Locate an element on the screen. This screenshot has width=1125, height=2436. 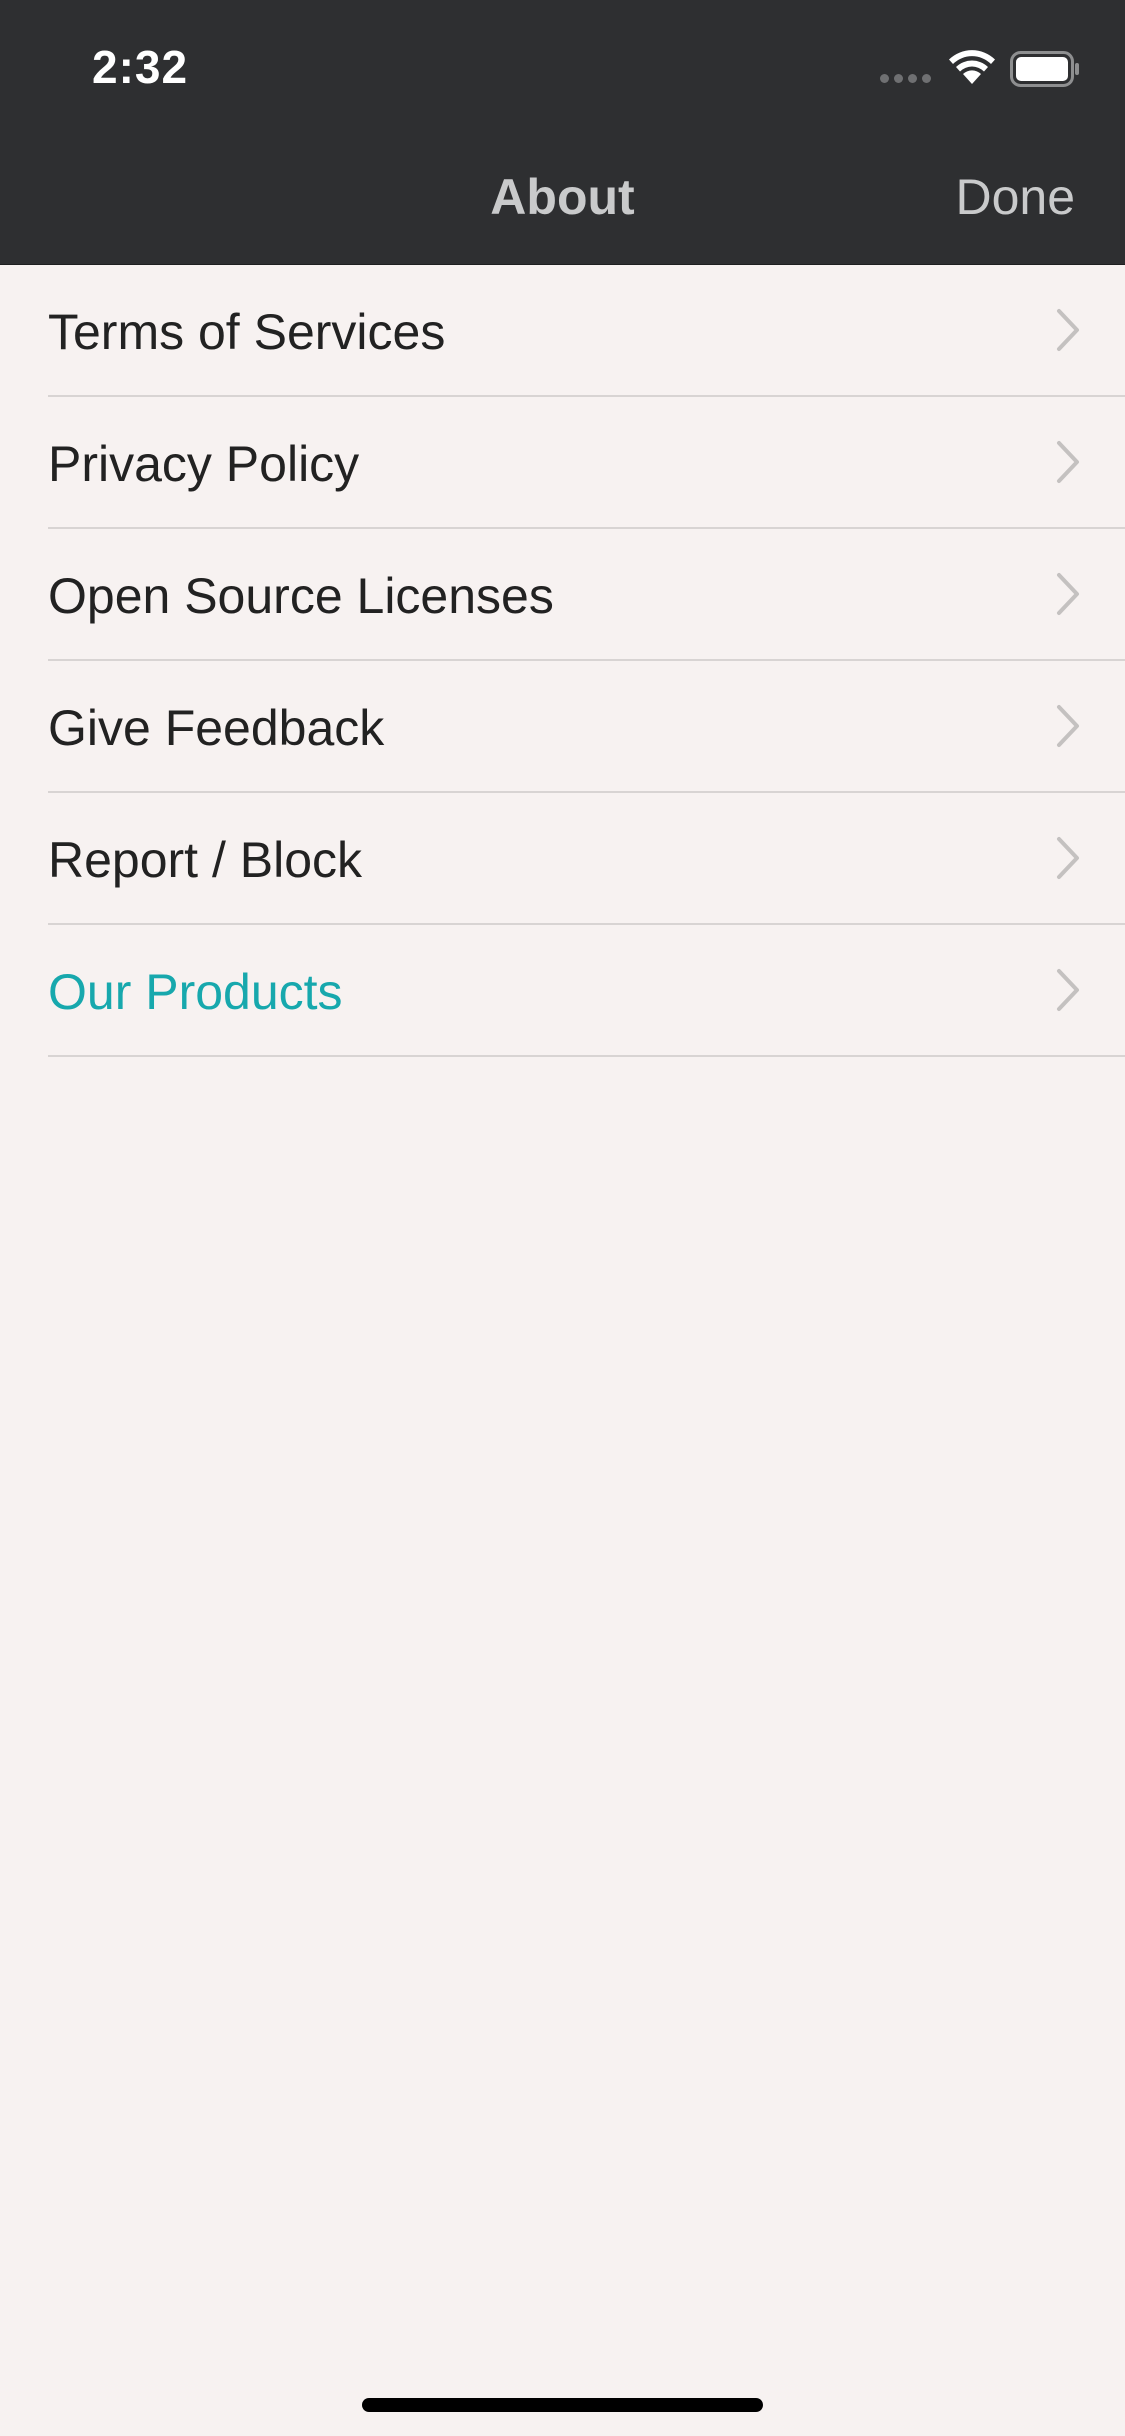
home-indicator is located at coordinates (562, 2405).